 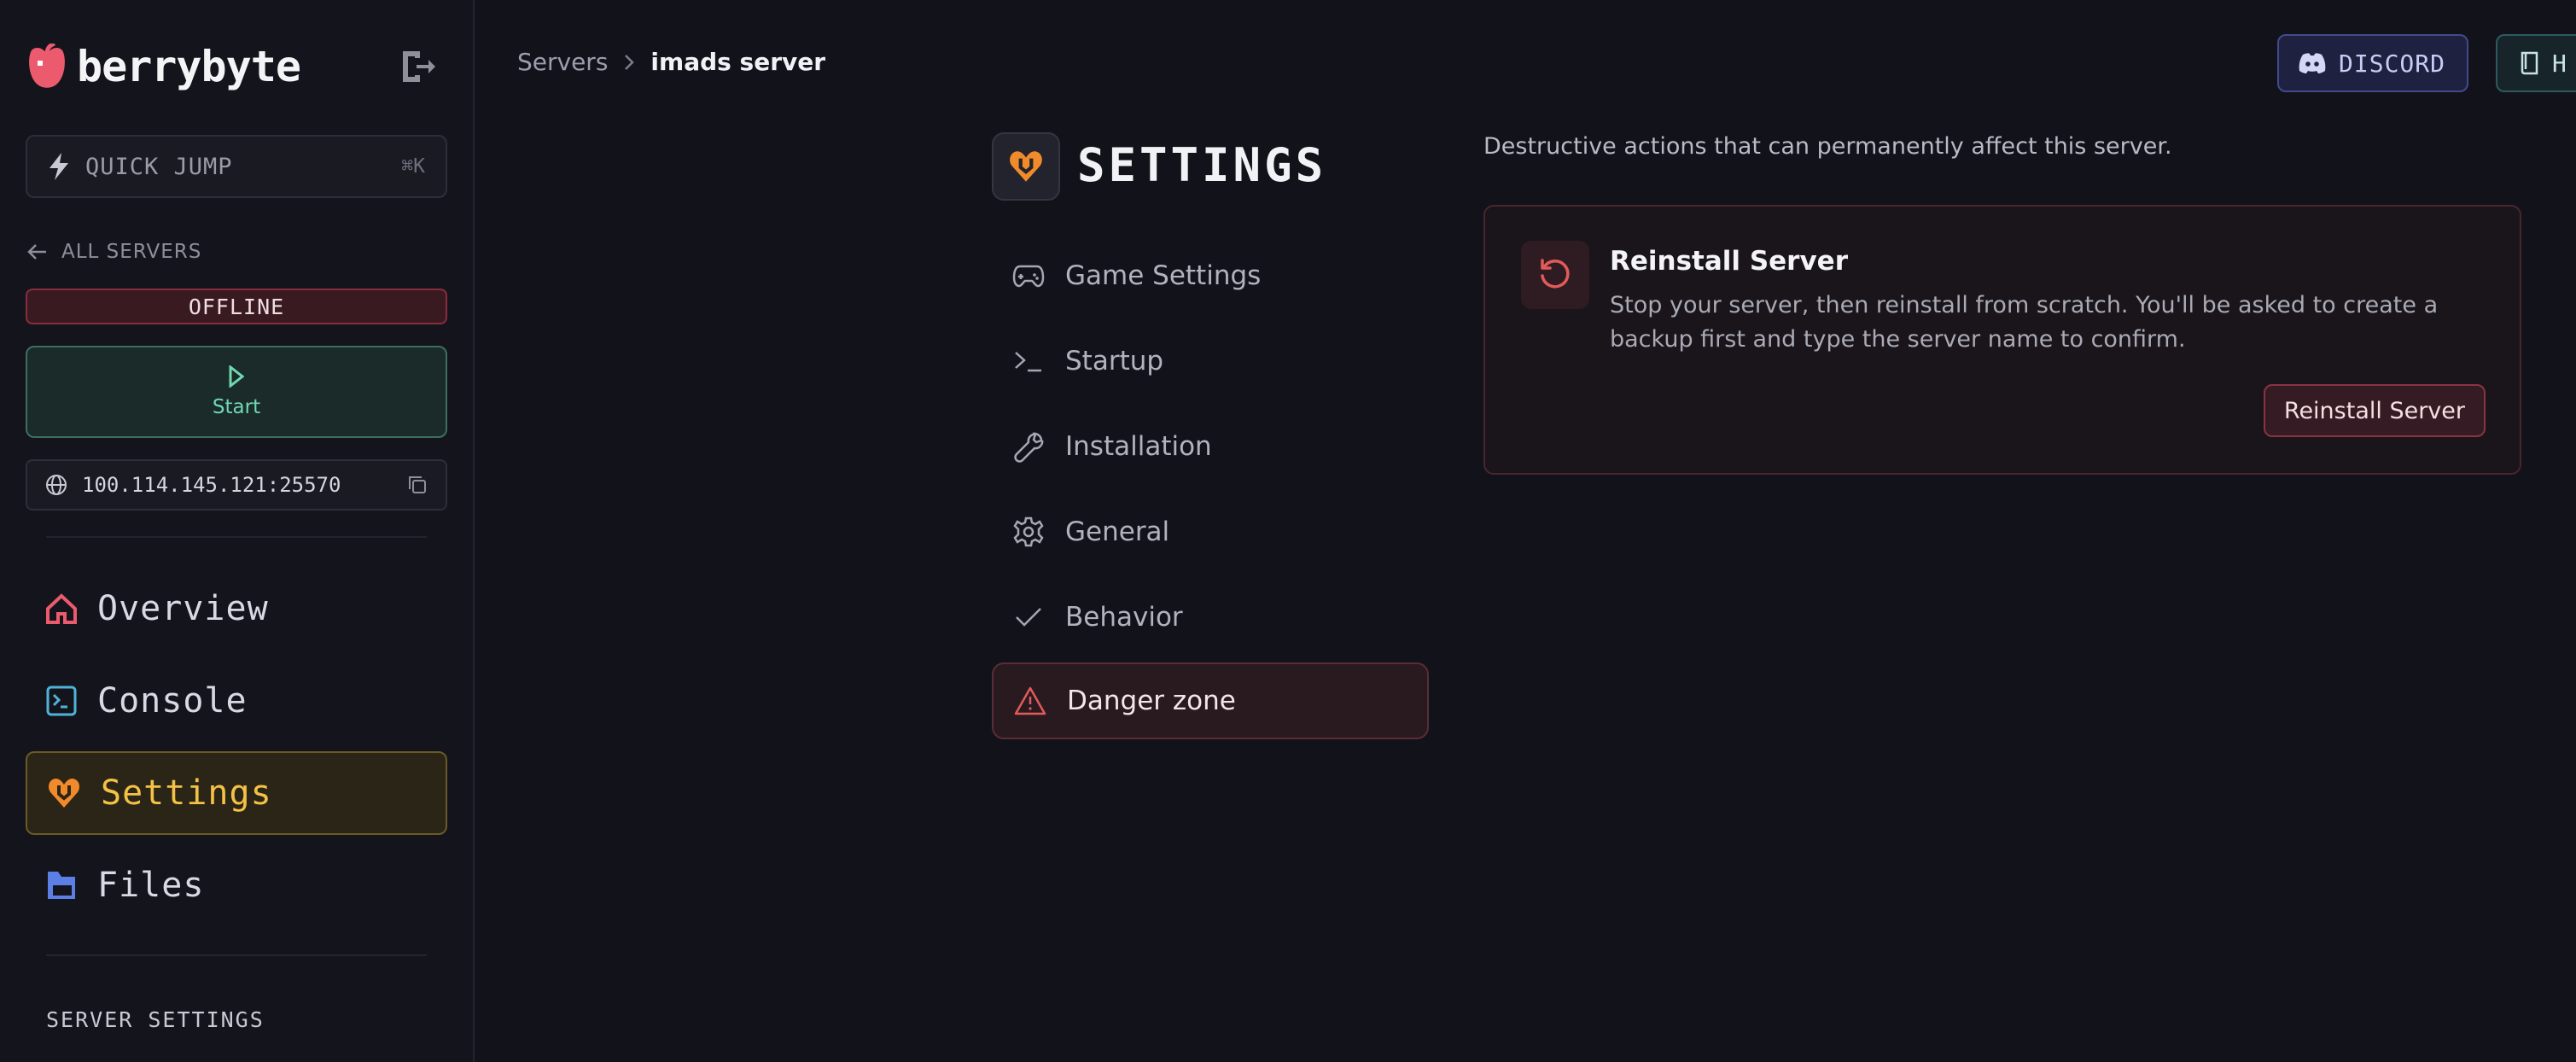 What do you see at coordinates (1028, 276) in the screenshot?
I see `gamepad-icon` at bounding box center [1028, 276].